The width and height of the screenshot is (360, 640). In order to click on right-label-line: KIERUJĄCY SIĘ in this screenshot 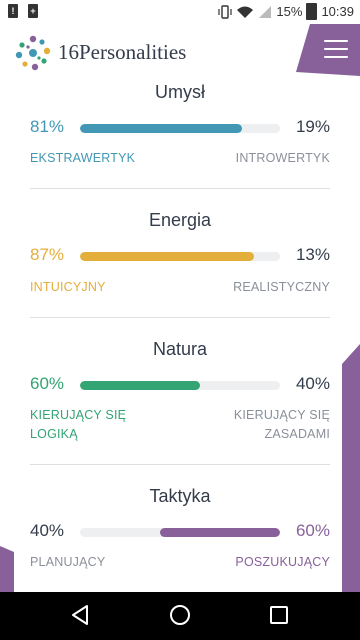, I will do `click(281, 415)`.